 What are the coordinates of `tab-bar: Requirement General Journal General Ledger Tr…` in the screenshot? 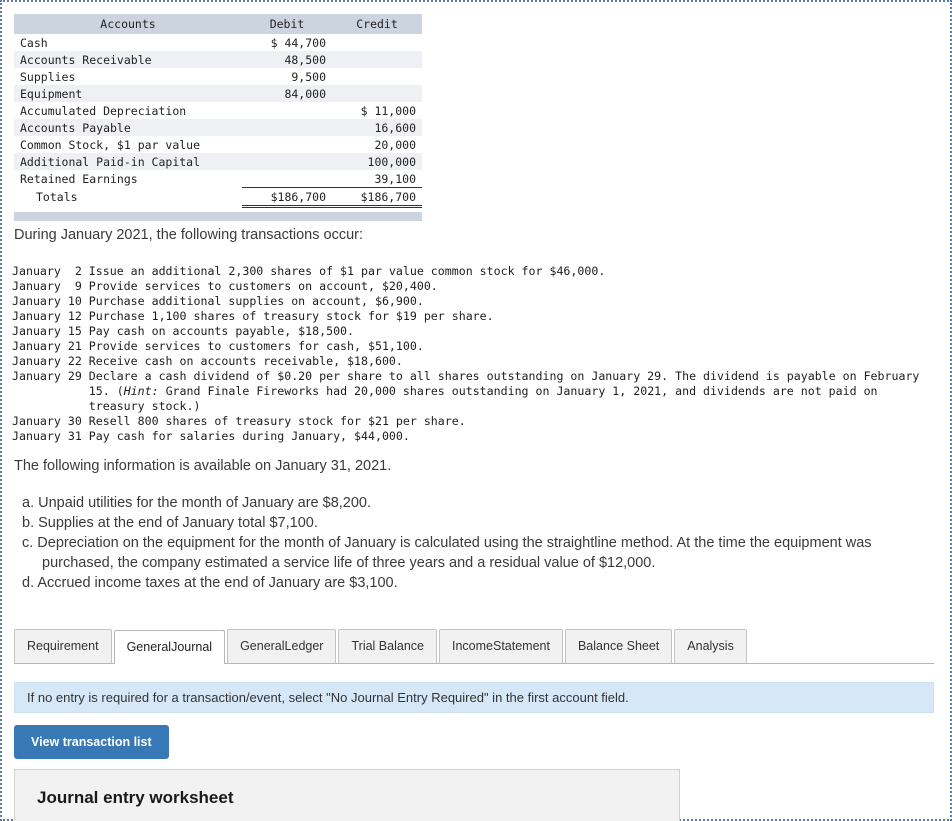 It's located at (474, 646).